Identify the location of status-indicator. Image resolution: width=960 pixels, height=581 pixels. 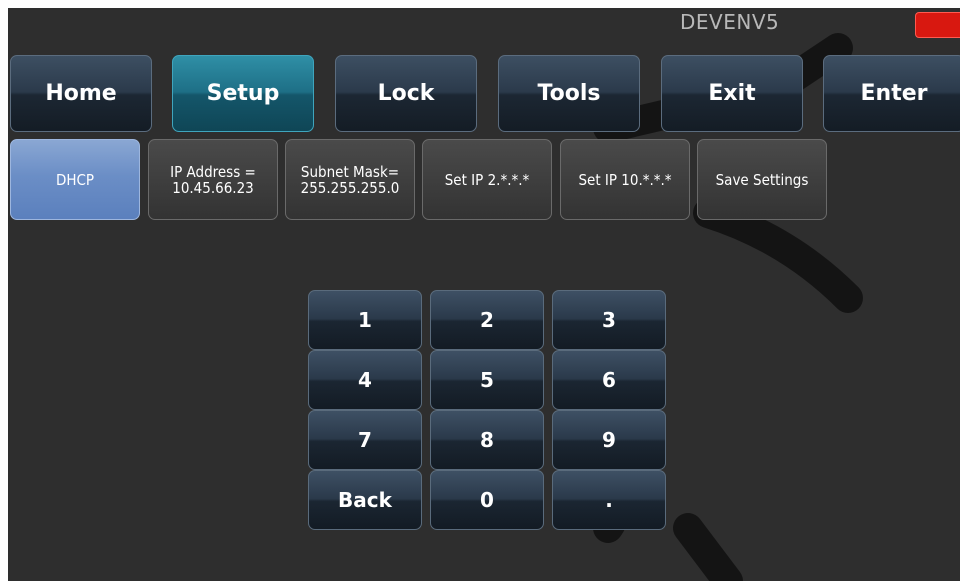
(937, 25).